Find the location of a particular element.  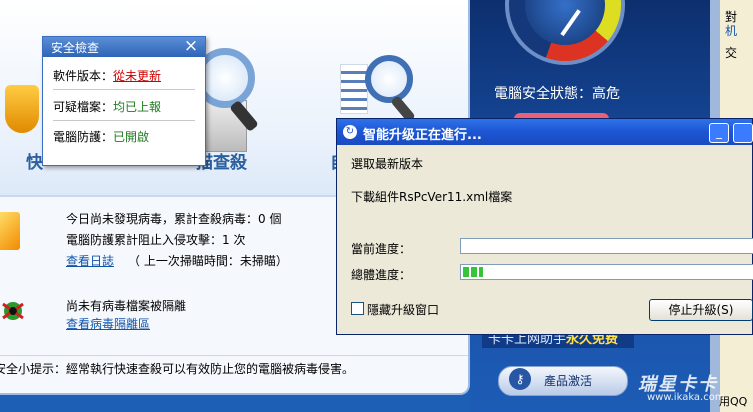

current-progress-label: 當前進度： is located at coordinates (381, 249).